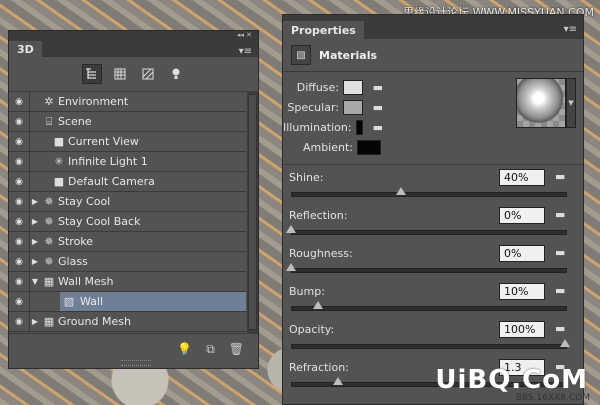 The height and width of the screenshot is (405, 600). I want to click on camera-icon: ■, so click(59, 141).